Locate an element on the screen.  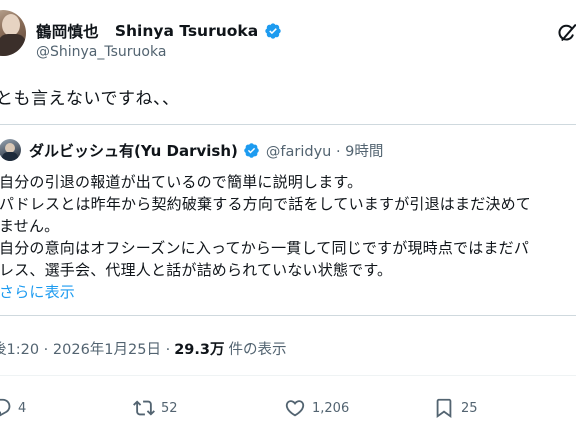
author-display-name-en: Shinya Tsuruoka is located at coordinates (186, 31).